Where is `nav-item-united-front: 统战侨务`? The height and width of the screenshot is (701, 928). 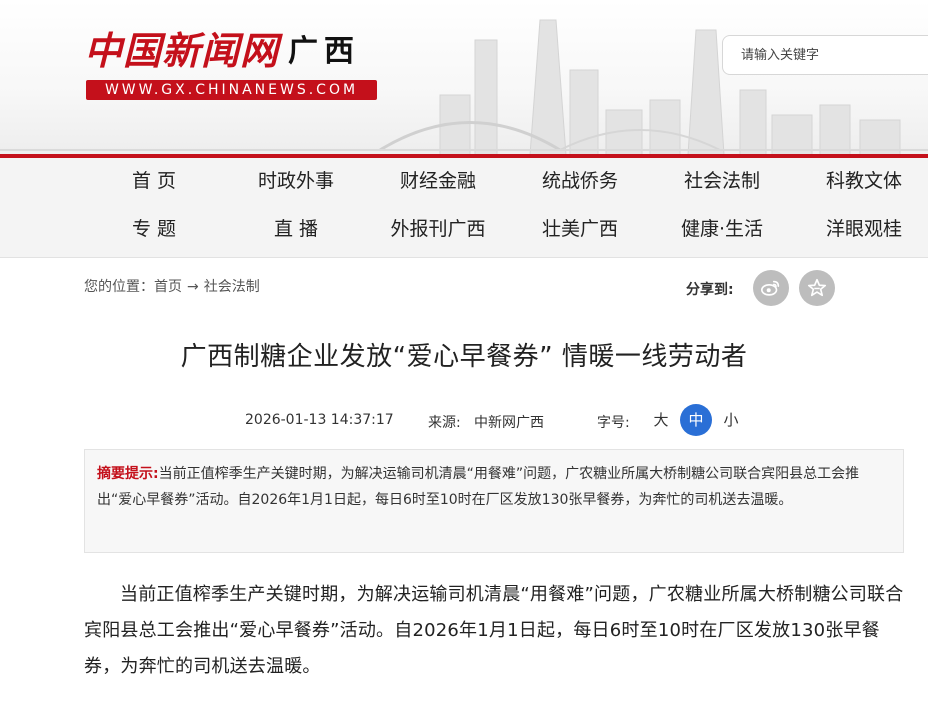 nav-item-united-front: 统战侨务 is located at coordinates (580, 181).